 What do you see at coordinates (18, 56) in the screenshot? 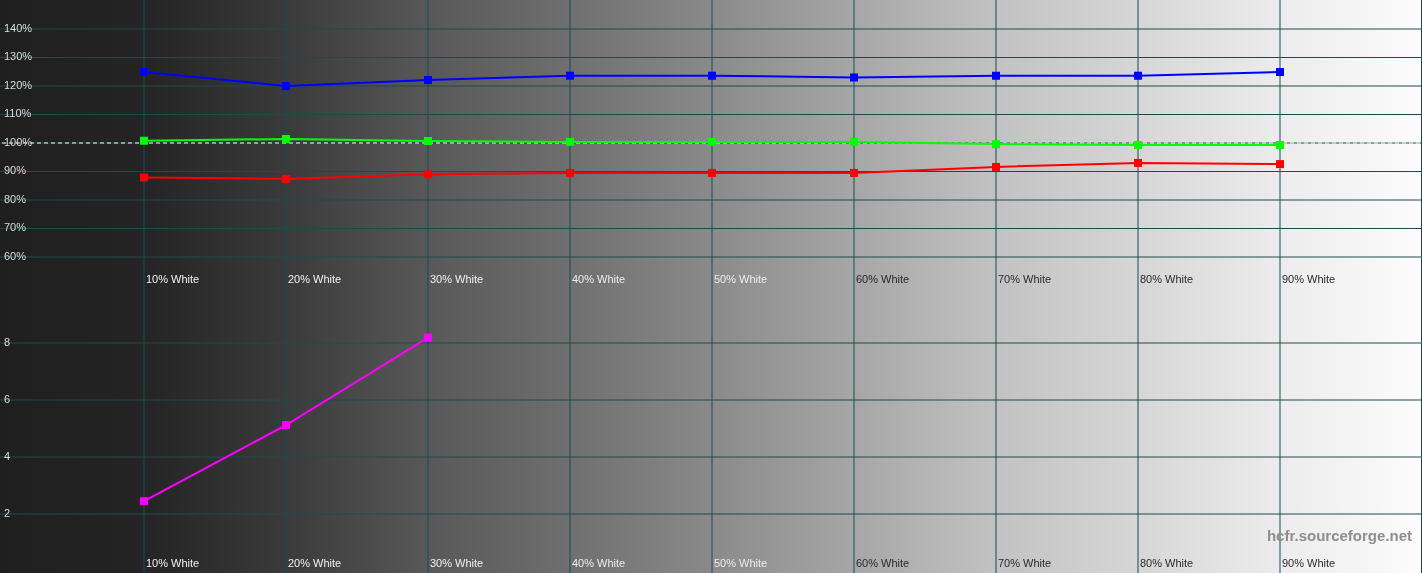
I see `axis-label: 130%` at bounding box center [18, 56].